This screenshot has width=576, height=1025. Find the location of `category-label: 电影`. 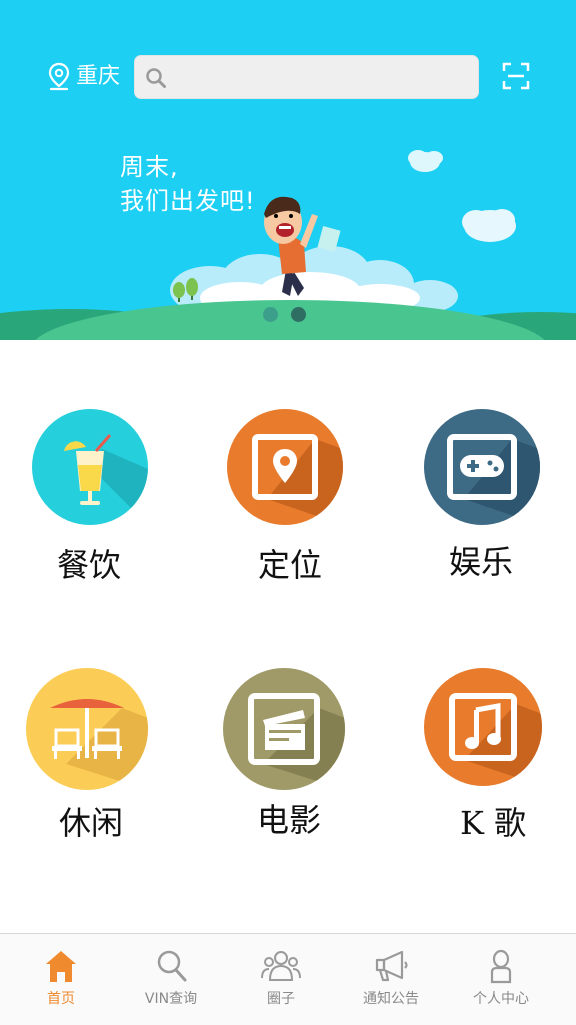

category-label: 电影 is located at coordinates (289, 820).